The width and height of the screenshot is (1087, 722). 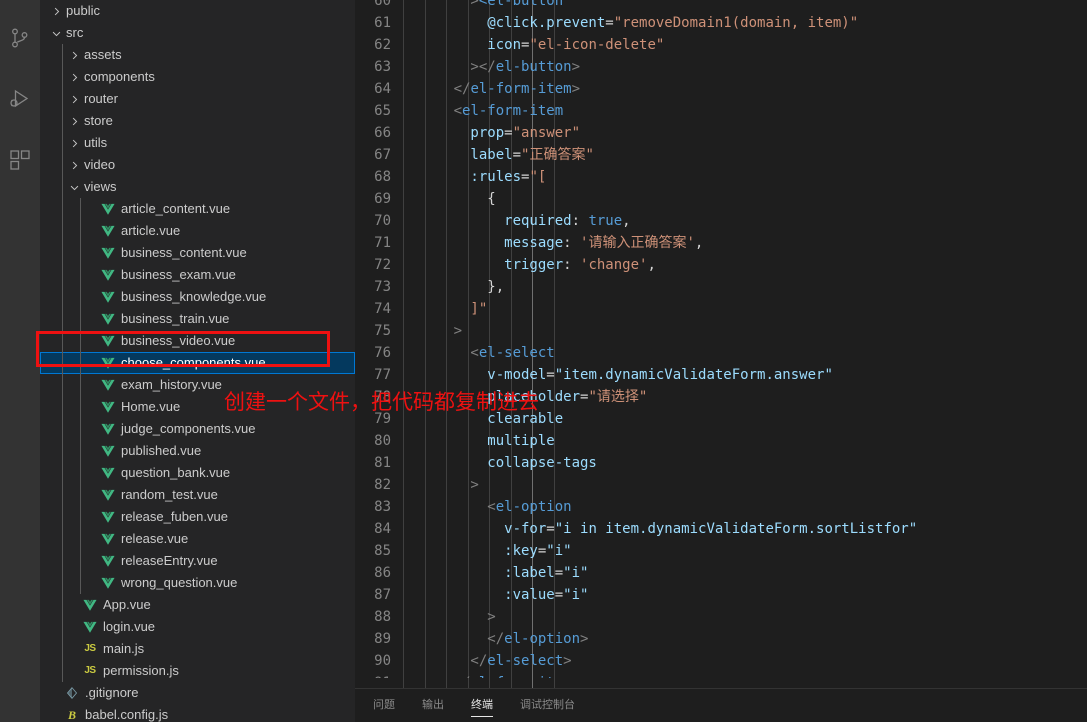 What do you see at coordinates (382, 243) in the screenshot?
I see `line-number: 71` at bounding box center [382, 243].